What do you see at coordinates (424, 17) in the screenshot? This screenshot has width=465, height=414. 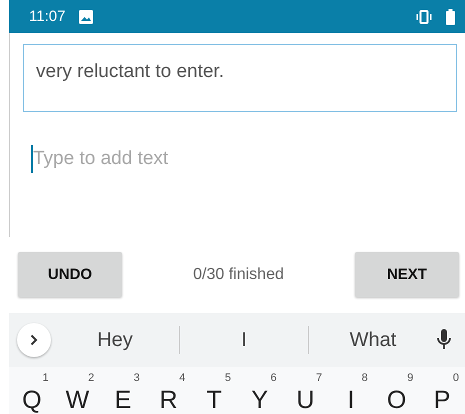 I see `vibrate-icon` at bounding box center [424, 17].